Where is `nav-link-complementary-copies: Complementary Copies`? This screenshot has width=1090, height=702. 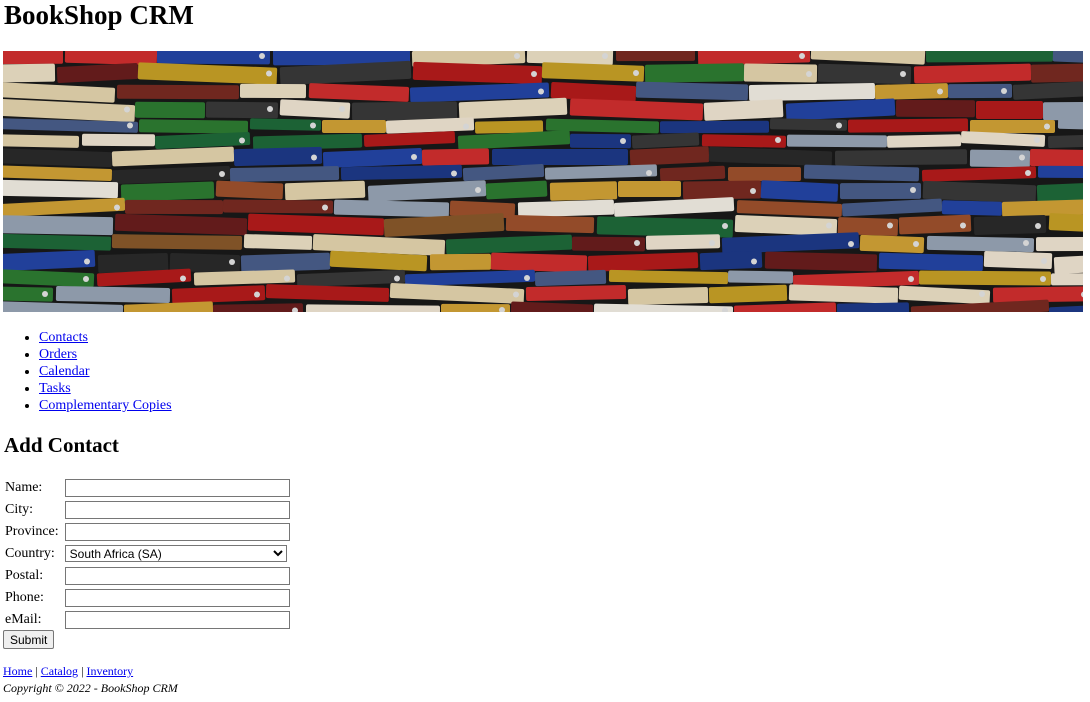 nav-link-complementary-copies: Complementary Copies is located at coordinates (105, 405).